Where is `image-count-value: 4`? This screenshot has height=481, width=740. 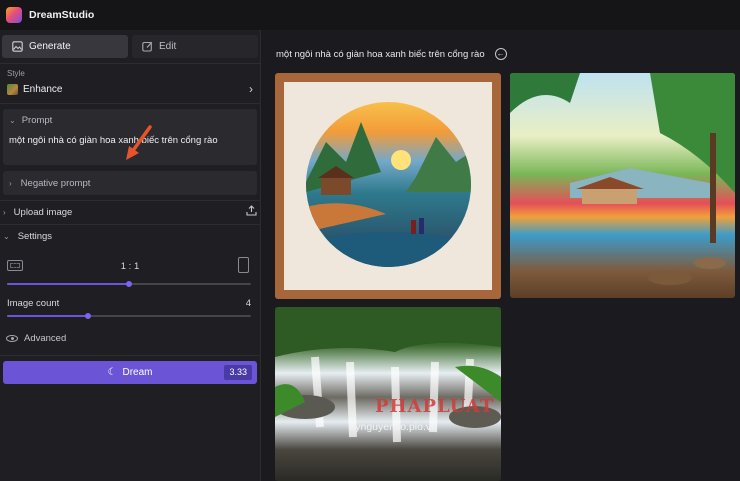
image-count-value: 4 is located at coordinates (248, 303).